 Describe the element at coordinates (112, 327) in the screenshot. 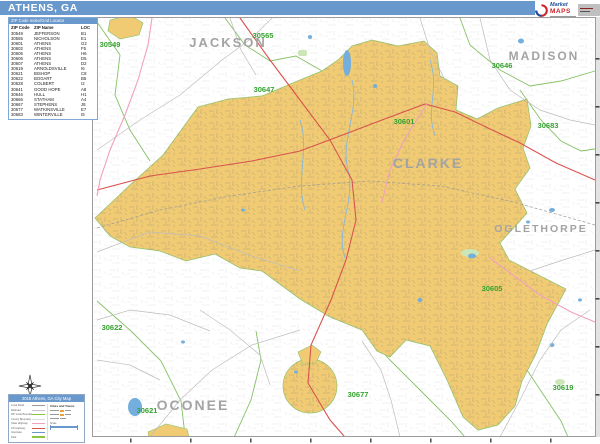

I see `zip-label-30622: 30622` at that location.